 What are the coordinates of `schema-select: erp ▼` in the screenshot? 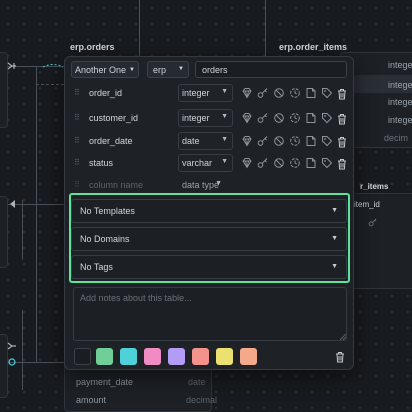 It's located at (168, 69).